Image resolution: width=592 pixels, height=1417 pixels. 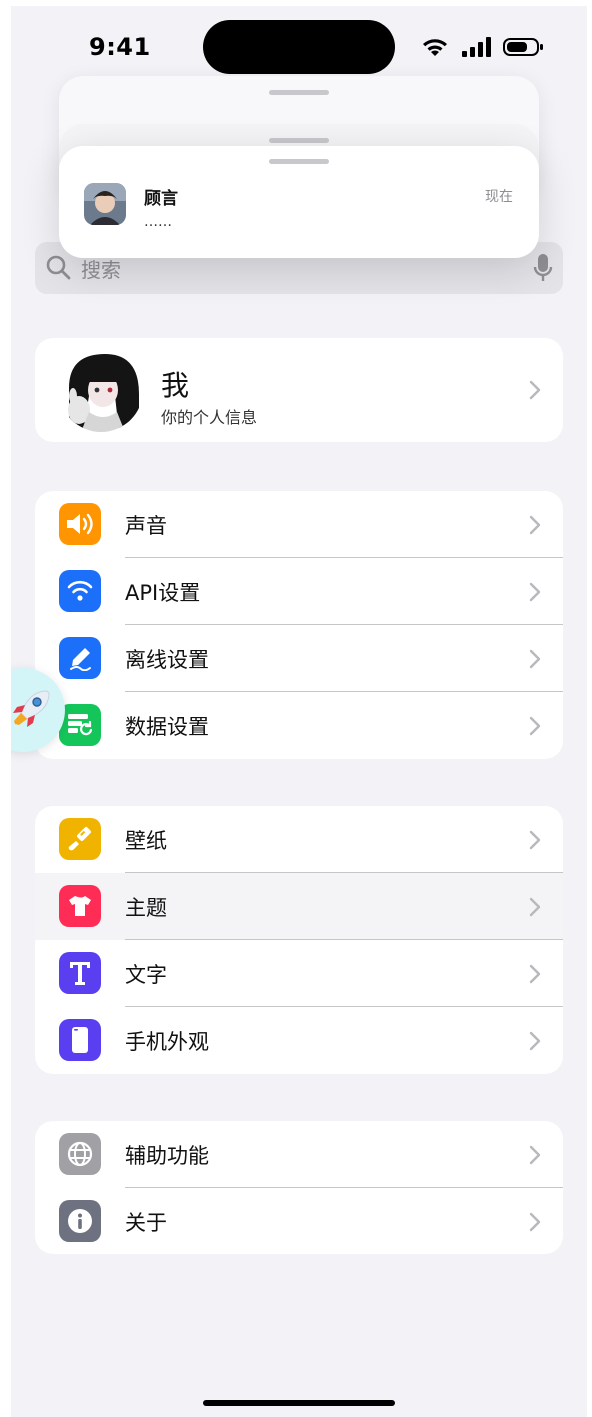 What do you see at coordinates (146, 908) in the screenshot?
I see `settings-row-label: 主题` at bounding box center [146, 908].